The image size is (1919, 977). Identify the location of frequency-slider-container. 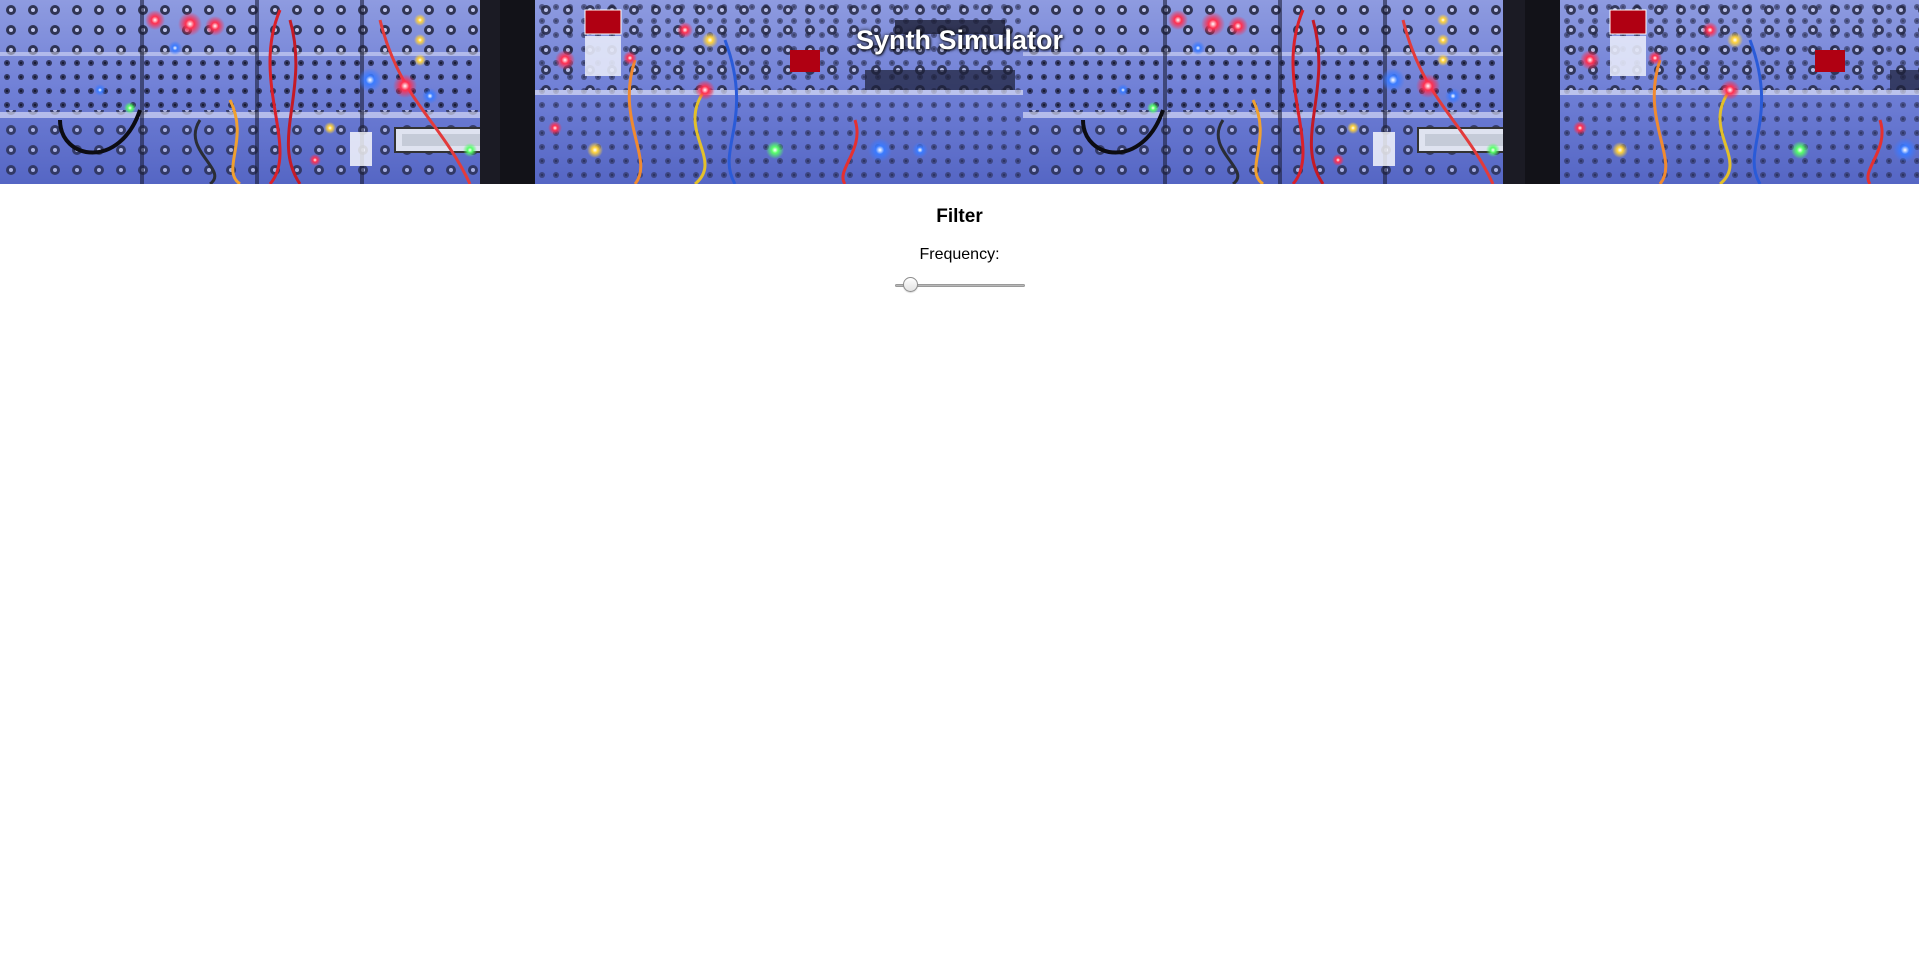
(959, 285).